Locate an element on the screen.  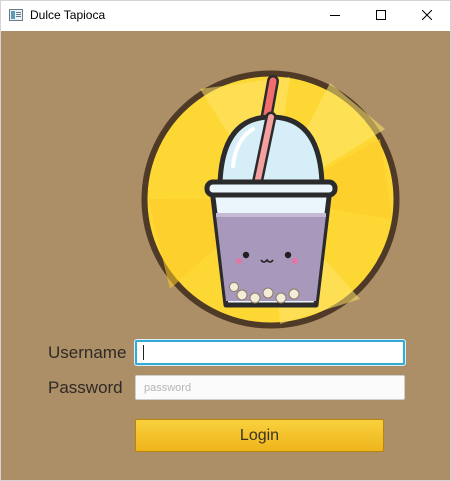
password-input is located at coordinates (270, 387).